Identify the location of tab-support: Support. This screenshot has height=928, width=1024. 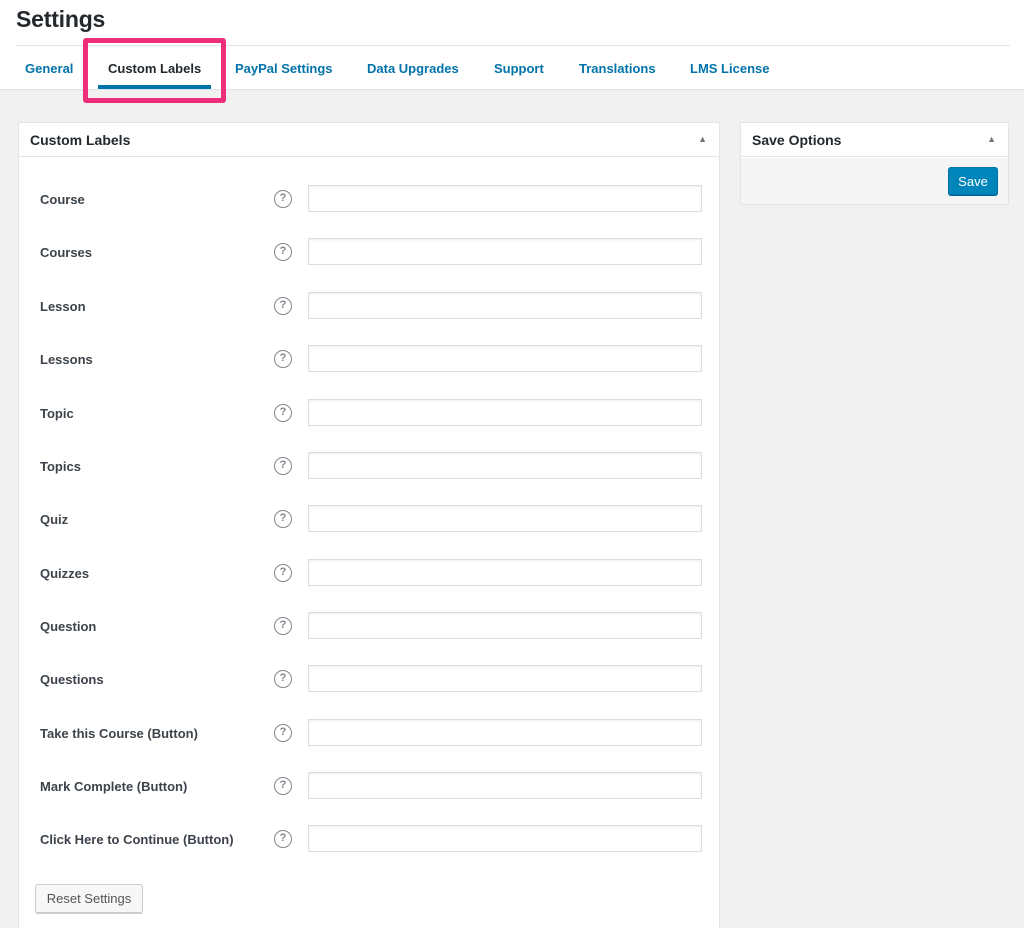
(519, 68).